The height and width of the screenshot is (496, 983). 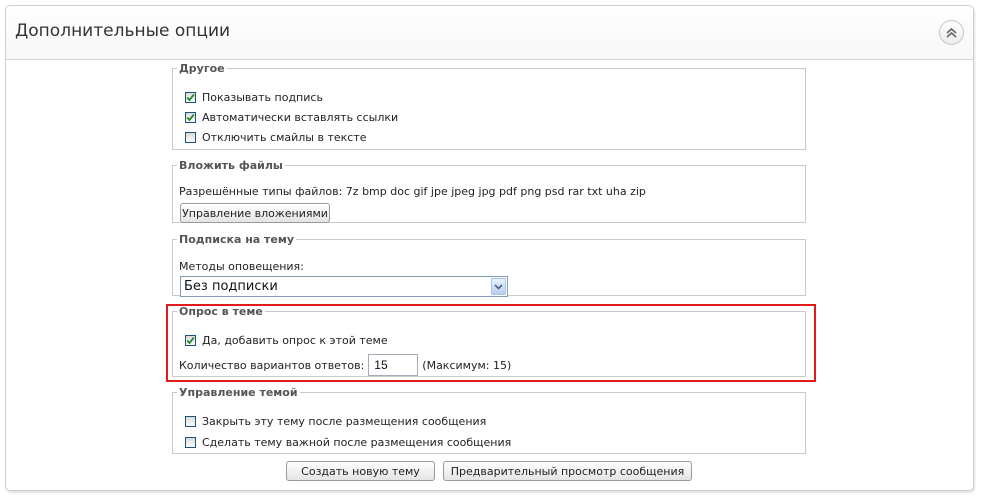 I want to click on option-disable-smilies: Отключить смайлы в тексте, so click(x=276, y=137).